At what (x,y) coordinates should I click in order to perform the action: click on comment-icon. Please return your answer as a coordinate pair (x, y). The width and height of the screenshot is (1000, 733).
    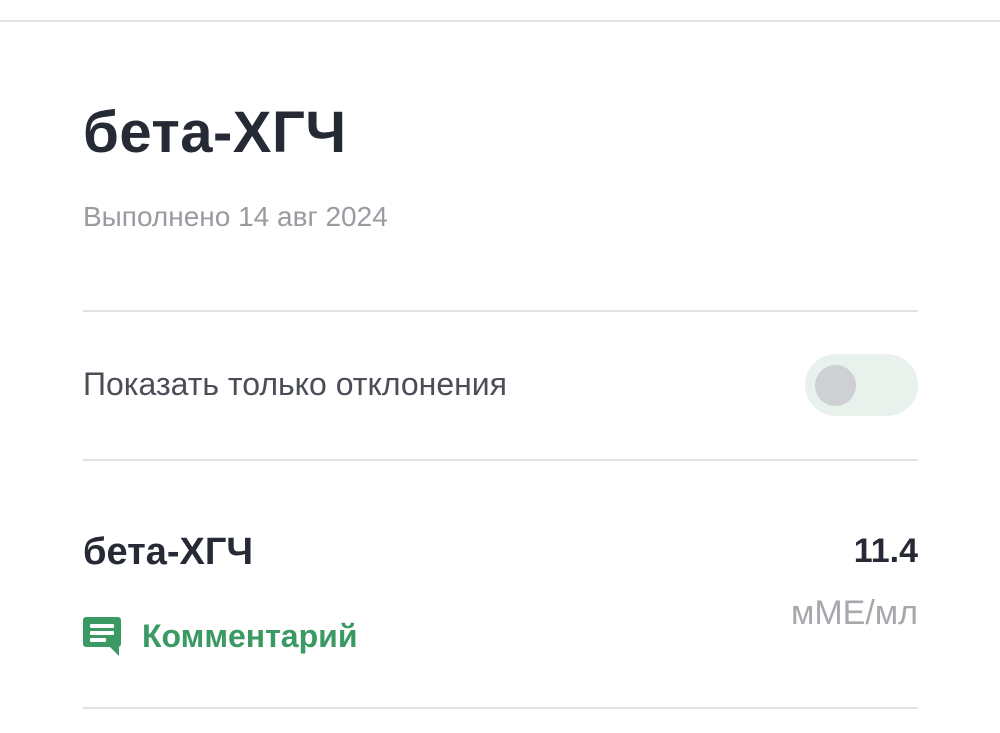
    Looking at the image, I should click on (102, 636).